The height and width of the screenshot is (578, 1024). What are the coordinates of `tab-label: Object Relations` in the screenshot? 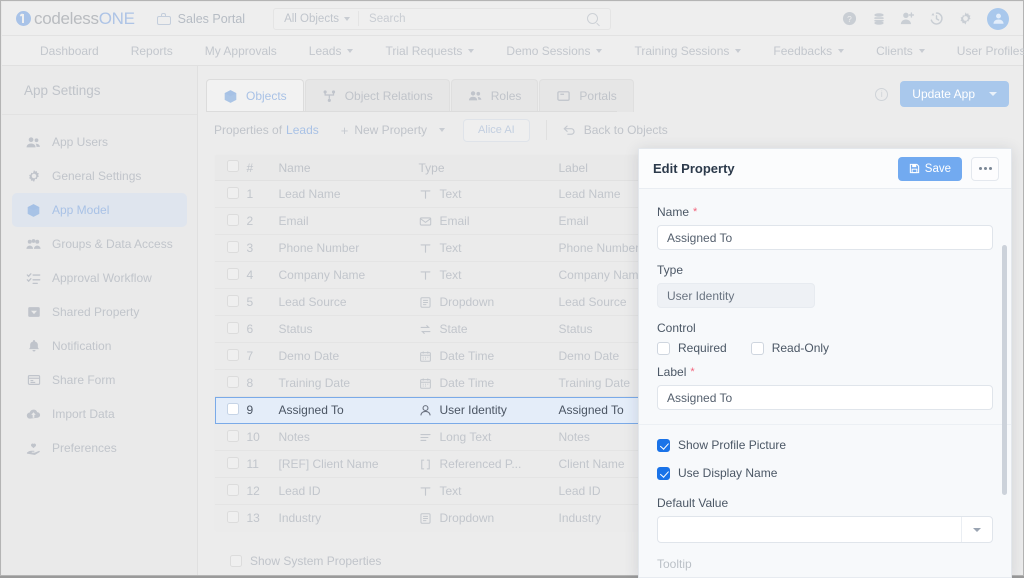 It's located at (388, 96).